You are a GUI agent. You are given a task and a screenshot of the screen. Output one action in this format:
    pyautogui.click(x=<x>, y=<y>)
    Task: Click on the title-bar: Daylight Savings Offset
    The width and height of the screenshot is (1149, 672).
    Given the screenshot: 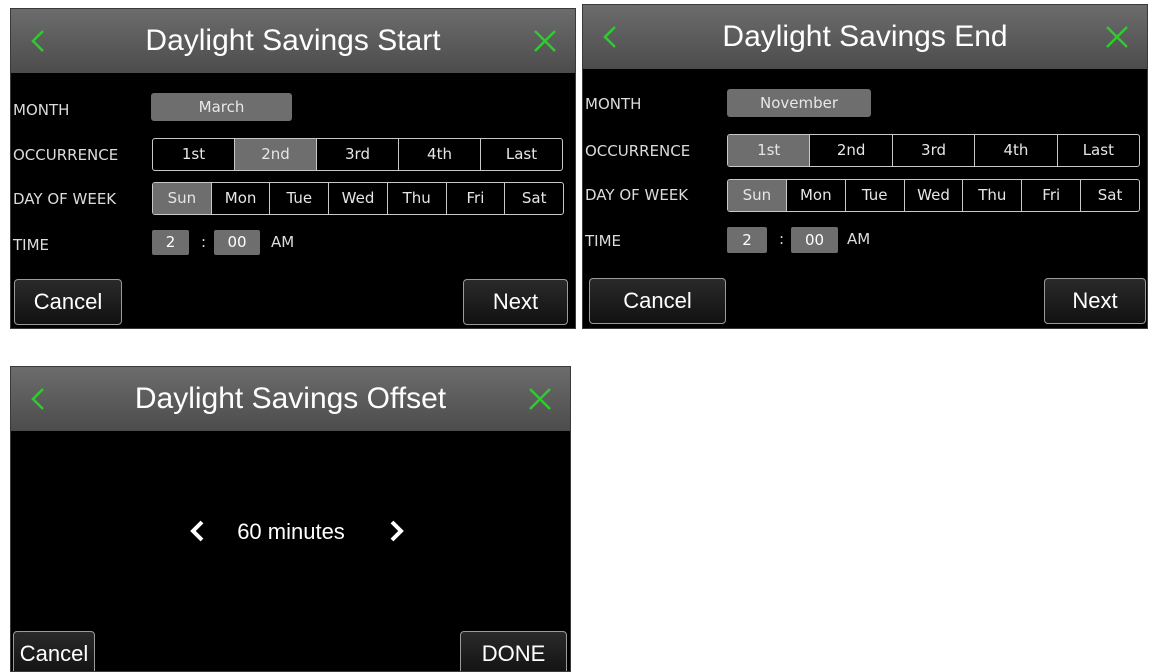 What is the action you would take?
    pyautogui.click(x=290, y=399)
    